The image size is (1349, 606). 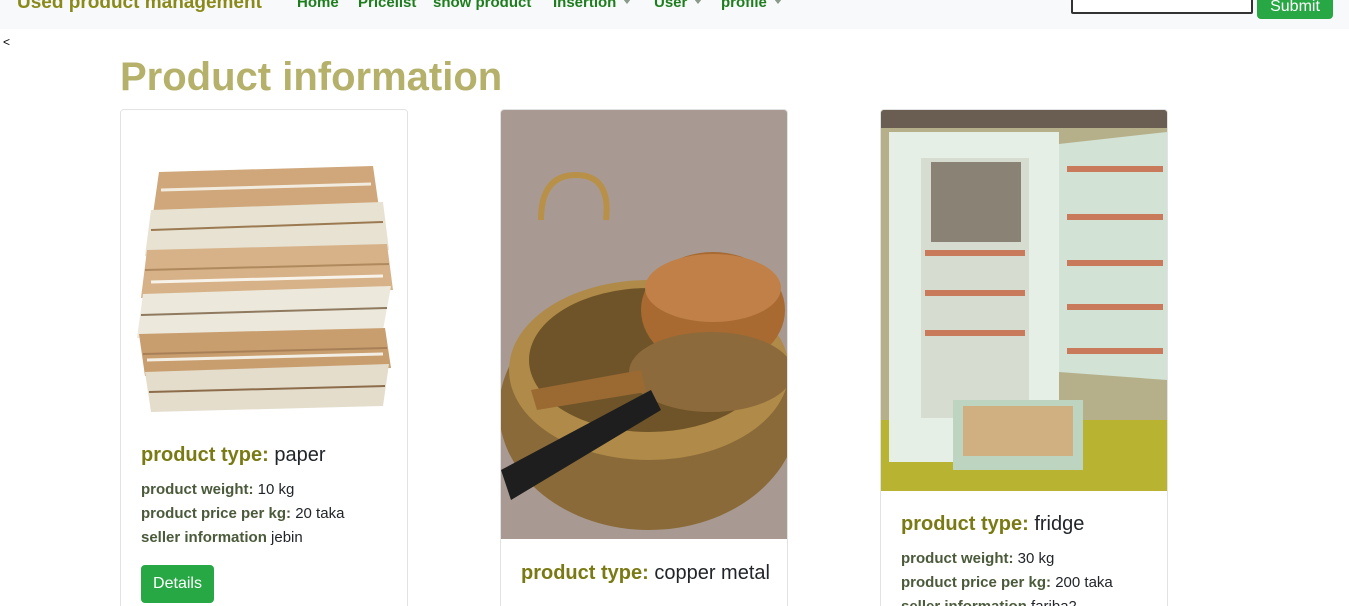 I want to click on product-type: product type: paper, so click(x=266, y=455).